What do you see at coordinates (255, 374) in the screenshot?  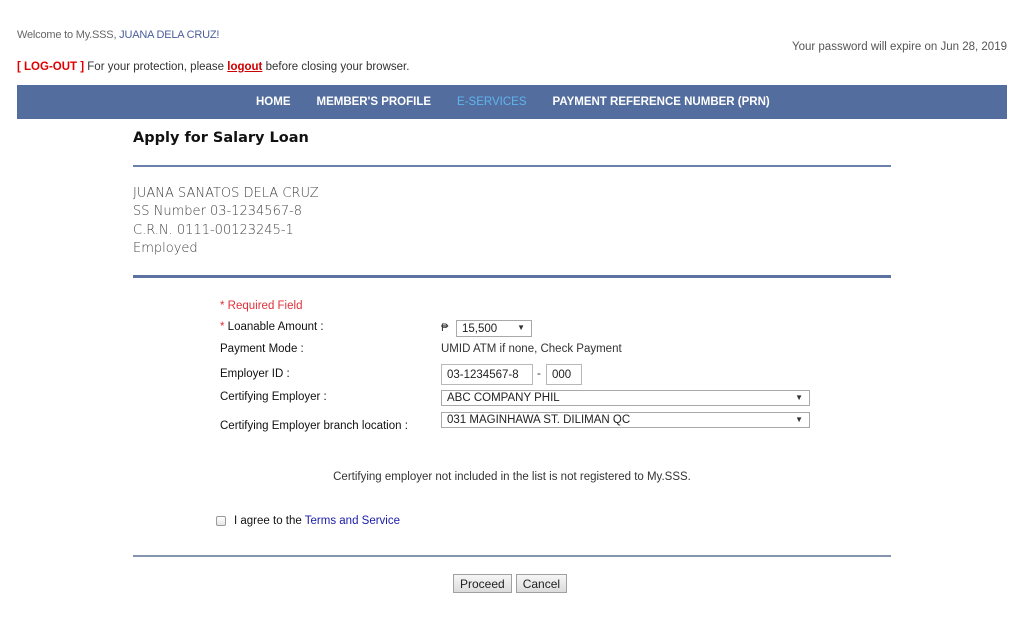 I see `employer-id-label: Employer ID :` at bounding box center [255, 374].